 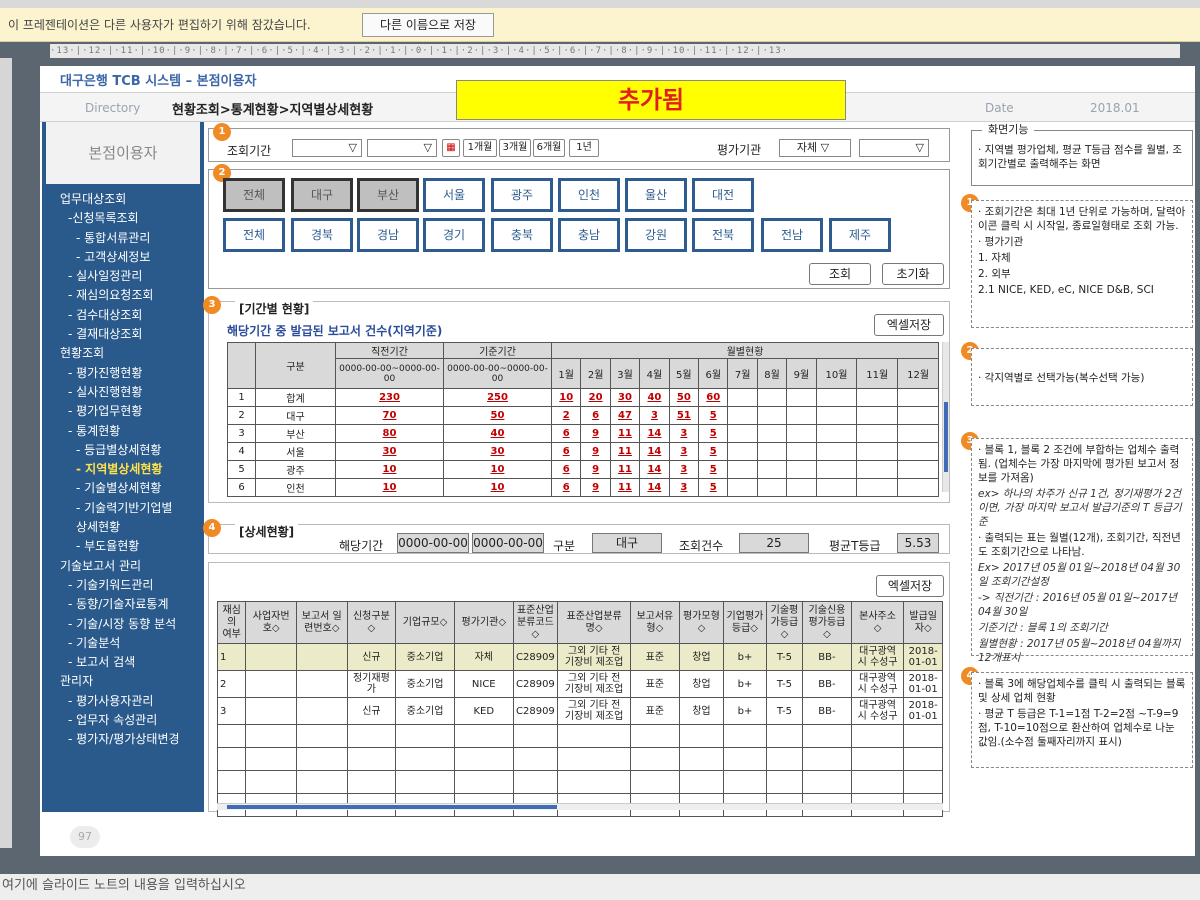 What do you see at coordinates (913, 274) in the screenshot?
I see `reset-button: 초기화` at bounding box center [913, 274].